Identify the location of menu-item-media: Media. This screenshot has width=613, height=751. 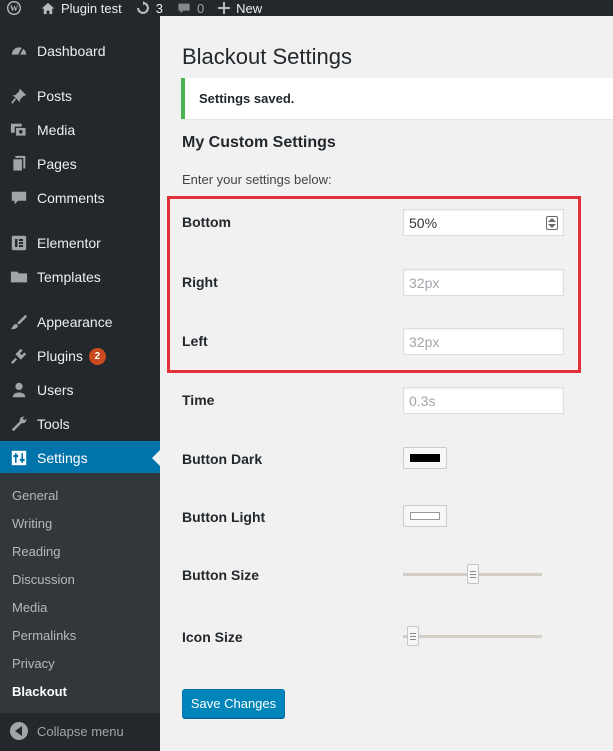
(80, 130).